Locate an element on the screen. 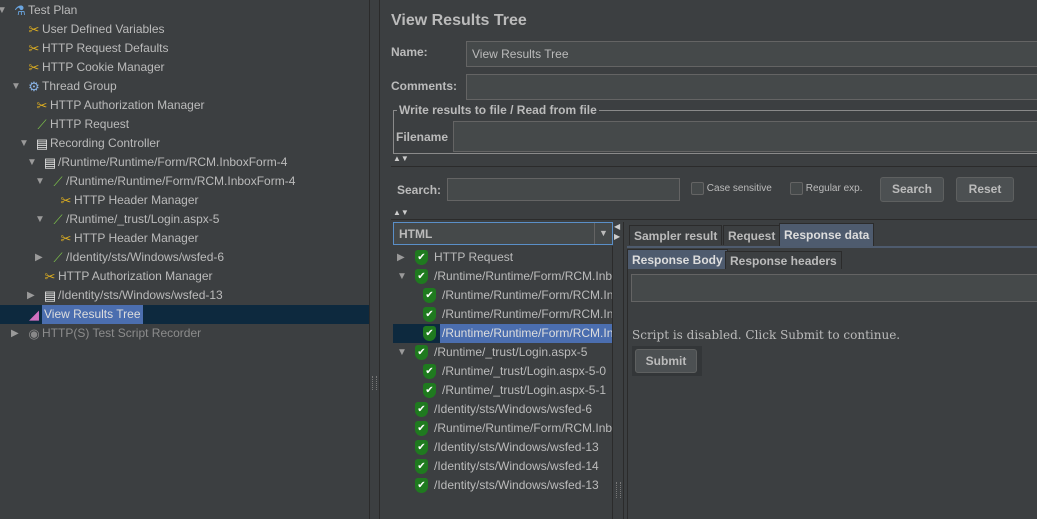  result-item: ✔ /Runtime/Runtime/Form/RCM.InboxForm-4-2 is located at coordinates (502, 333).